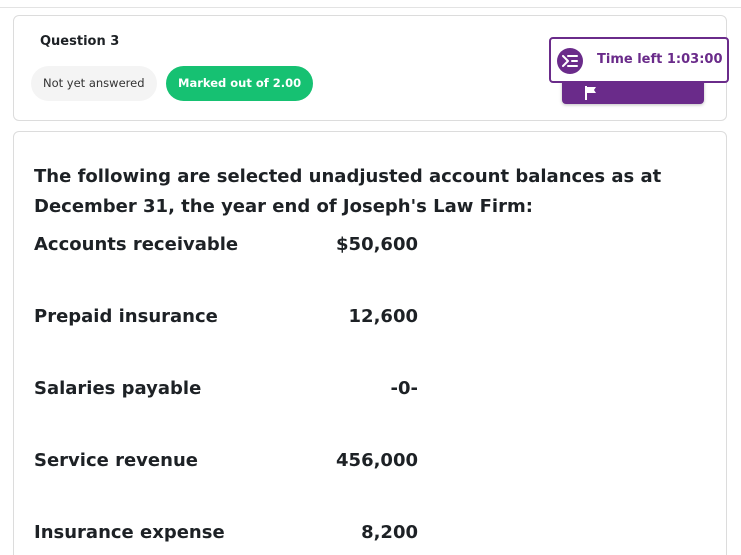 Image resolution: width=741 pixels, height=555 pixels. What do you see at coordinates (94, 83) in the screenshot?
I see `question-state-badge: Not yet answered` at bounding box center [94, 83].